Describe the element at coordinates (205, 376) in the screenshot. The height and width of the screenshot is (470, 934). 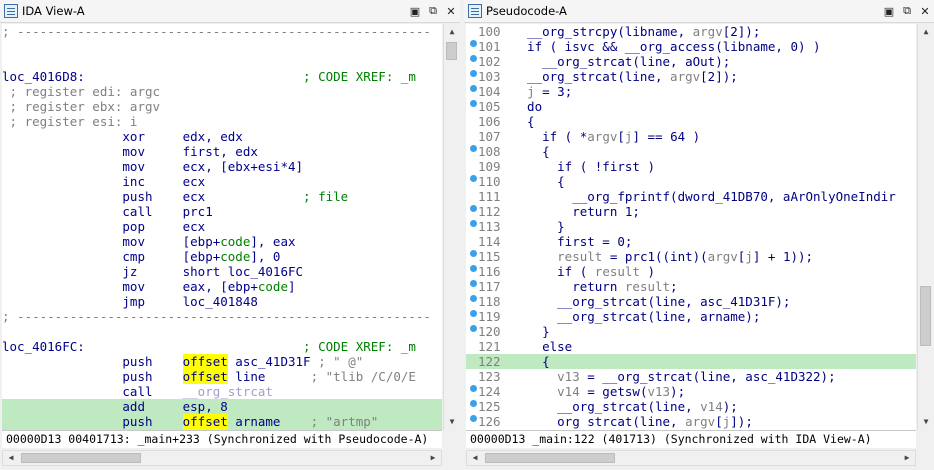
I see `offset-keyword: offset` at that location.